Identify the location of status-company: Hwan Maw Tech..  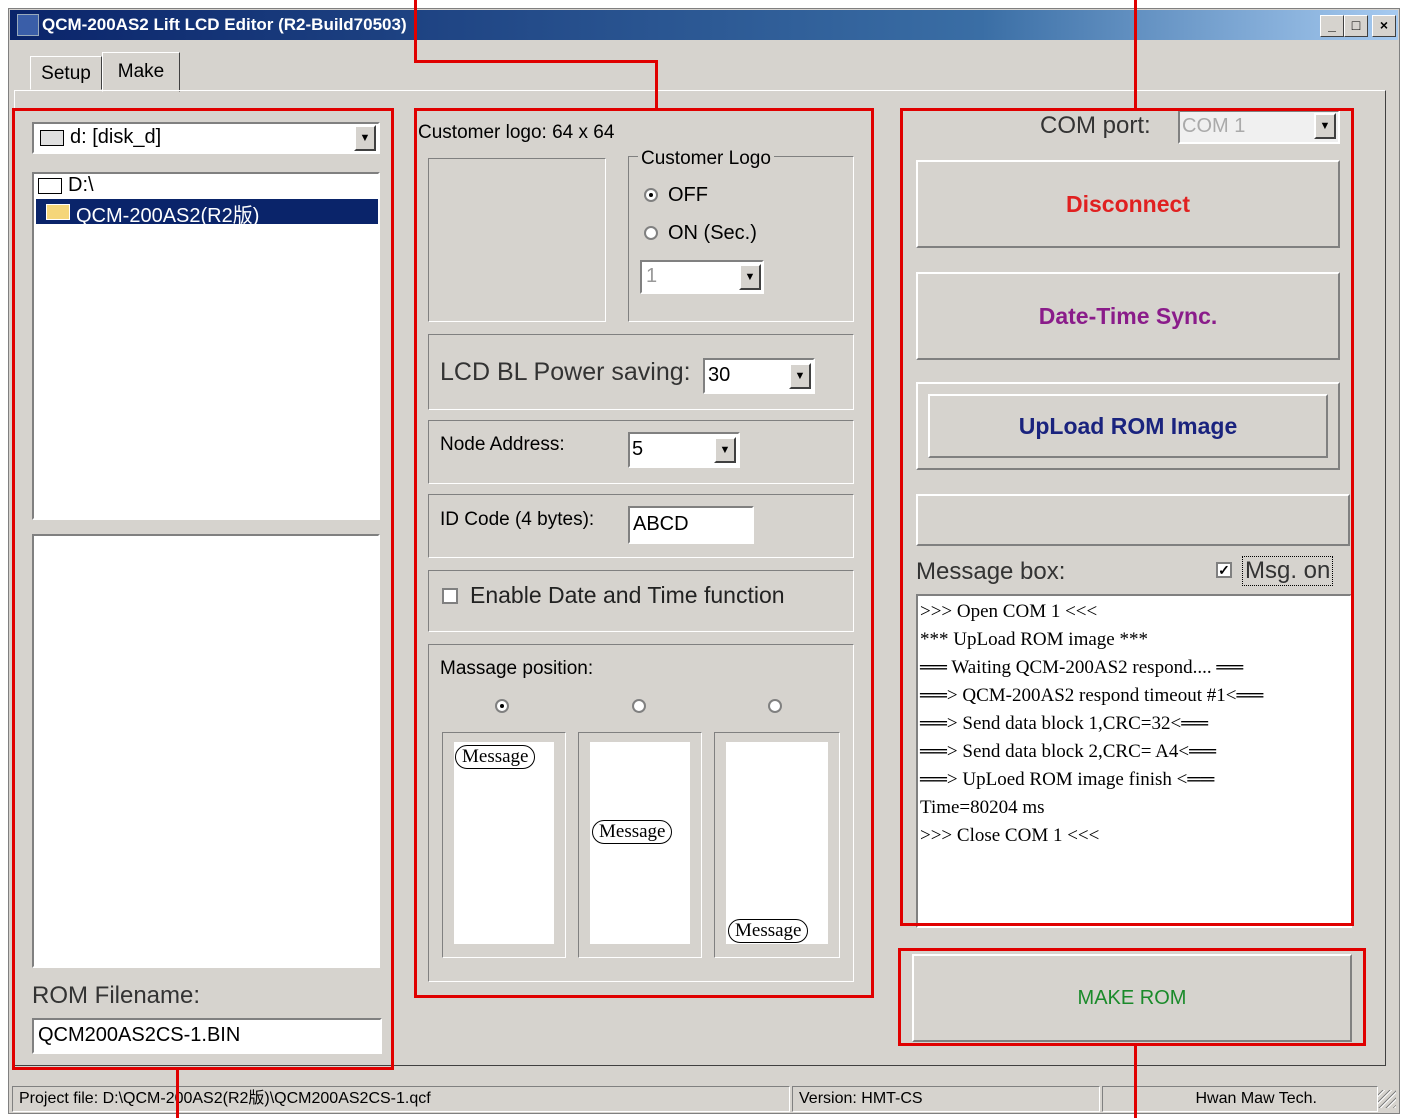
(1240, 1099).